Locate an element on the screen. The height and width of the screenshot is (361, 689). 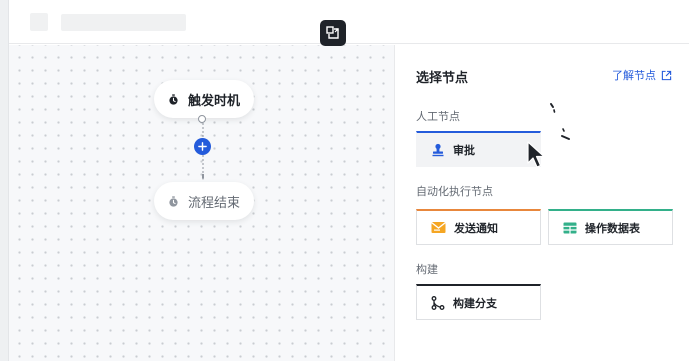
section-title-build: 构建 is located at coordinates (427, 269).